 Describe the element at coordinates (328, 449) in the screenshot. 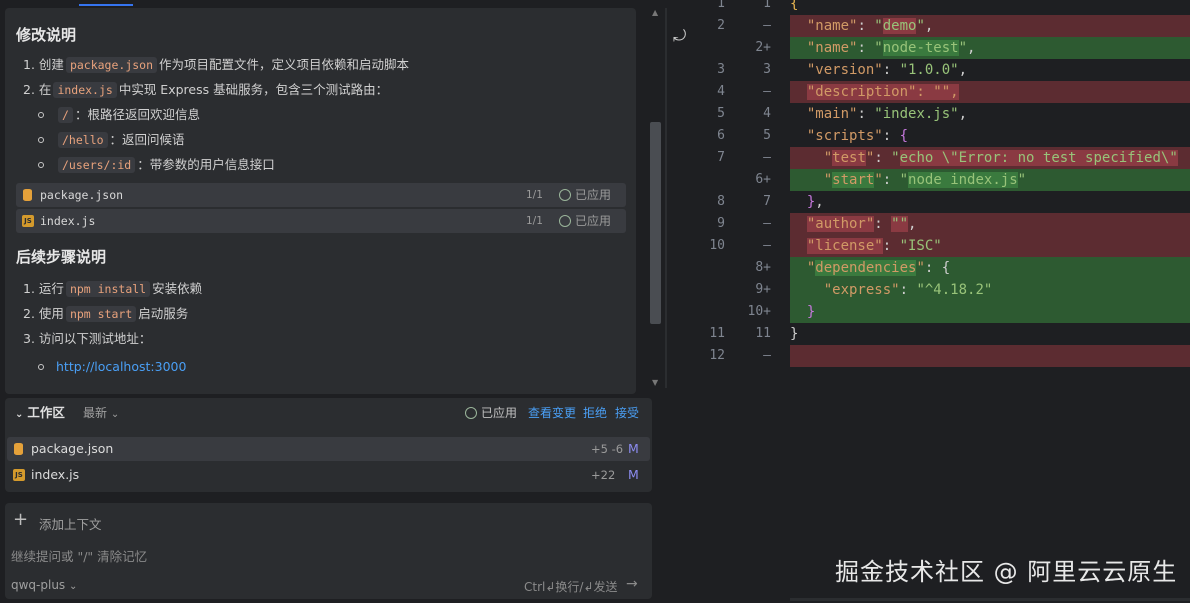

I see `workspace-file-package-json: package.json +5 -6 M` at that location.